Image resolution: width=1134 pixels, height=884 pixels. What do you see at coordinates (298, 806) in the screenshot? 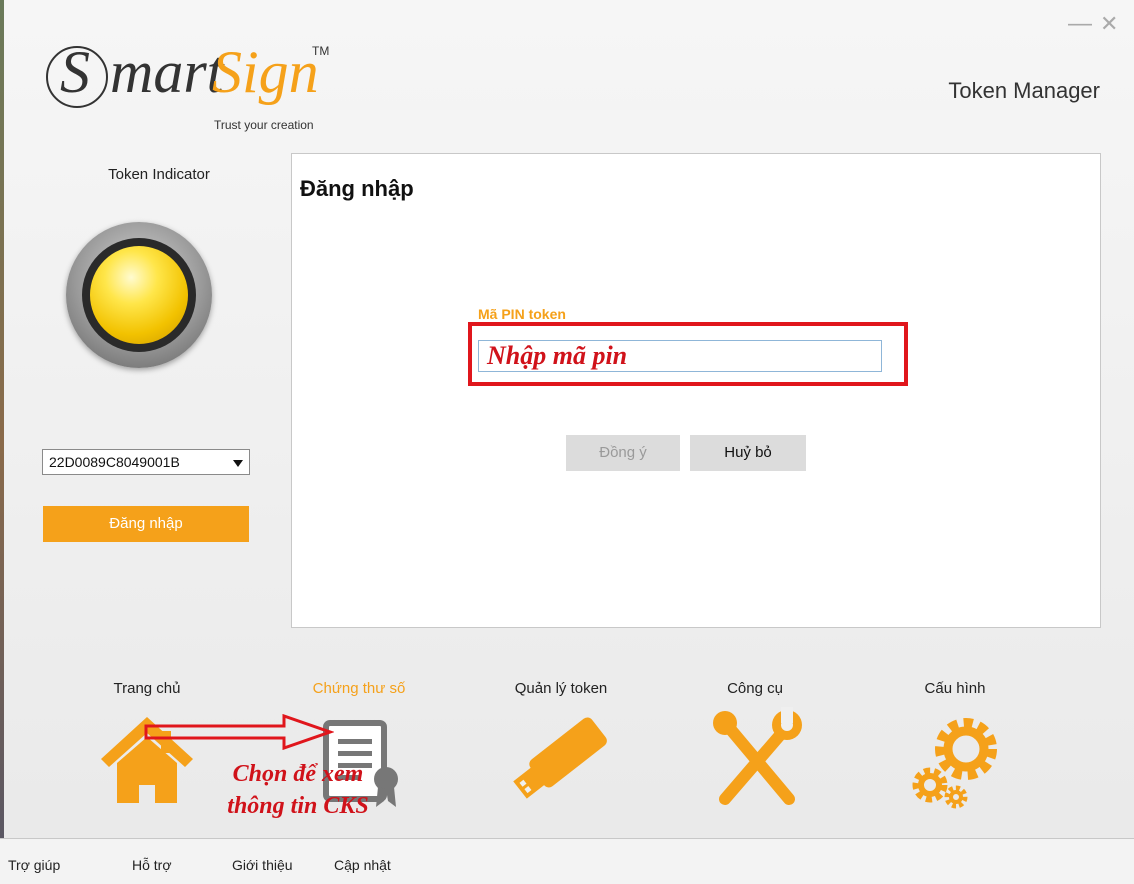
I see `annotation-line-2: thông tin CKS` at bounding box center [298, 806].